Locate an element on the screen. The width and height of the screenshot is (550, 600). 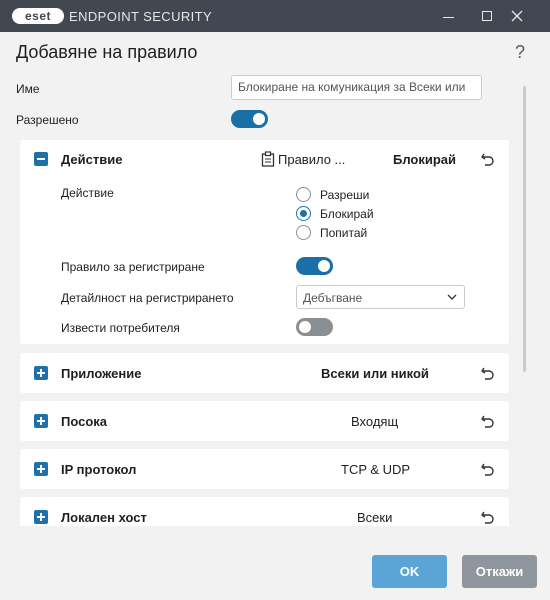
minimize-icon is located at coordinates (448, 17).